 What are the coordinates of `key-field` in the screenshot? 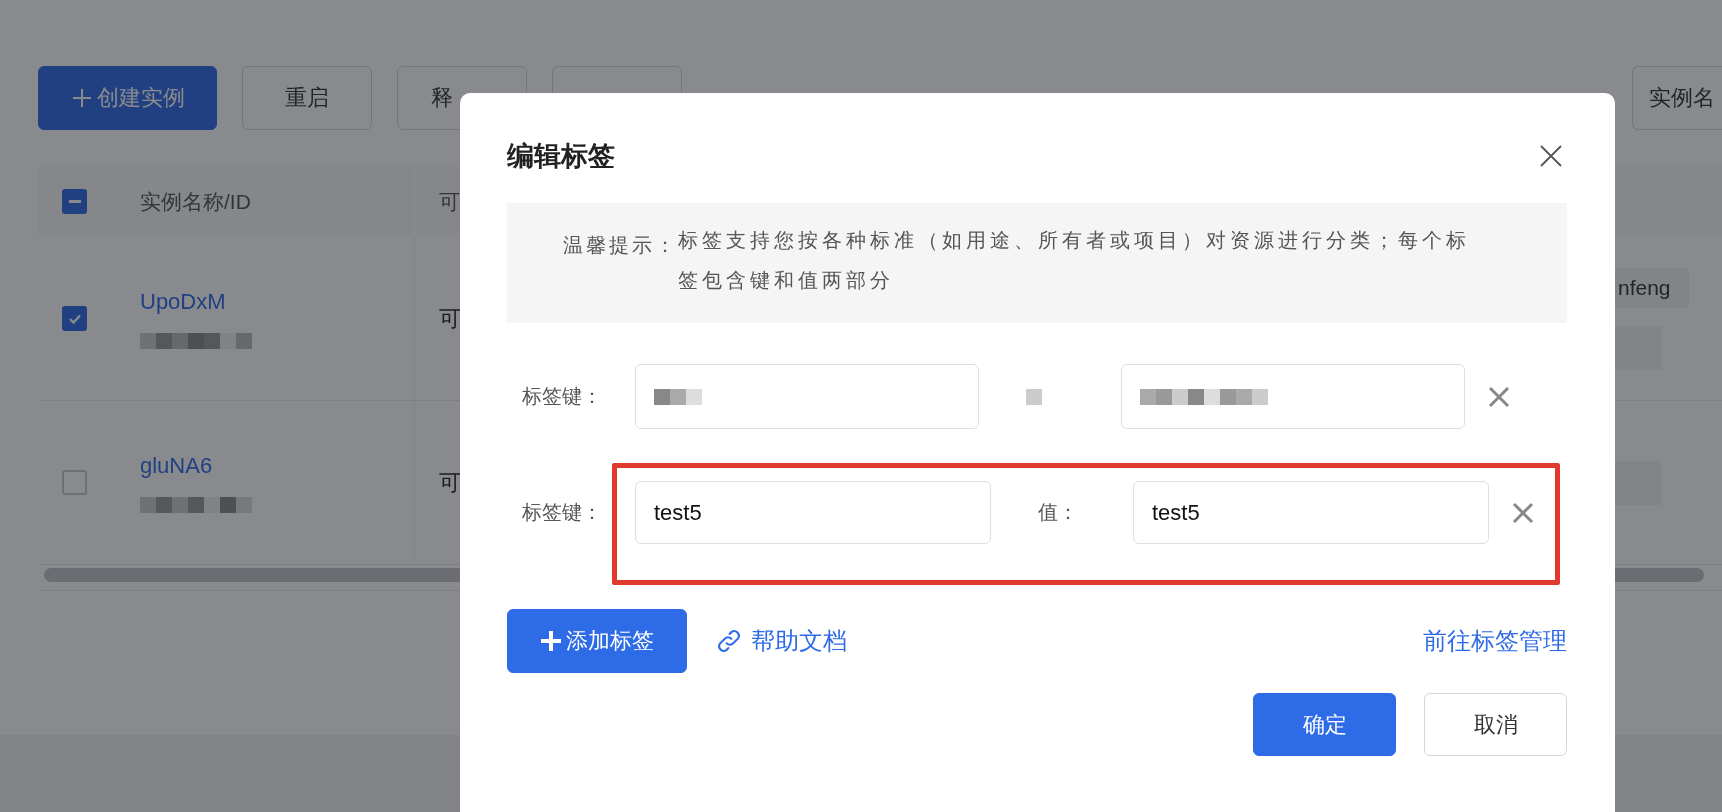 It's located at (807, 396).